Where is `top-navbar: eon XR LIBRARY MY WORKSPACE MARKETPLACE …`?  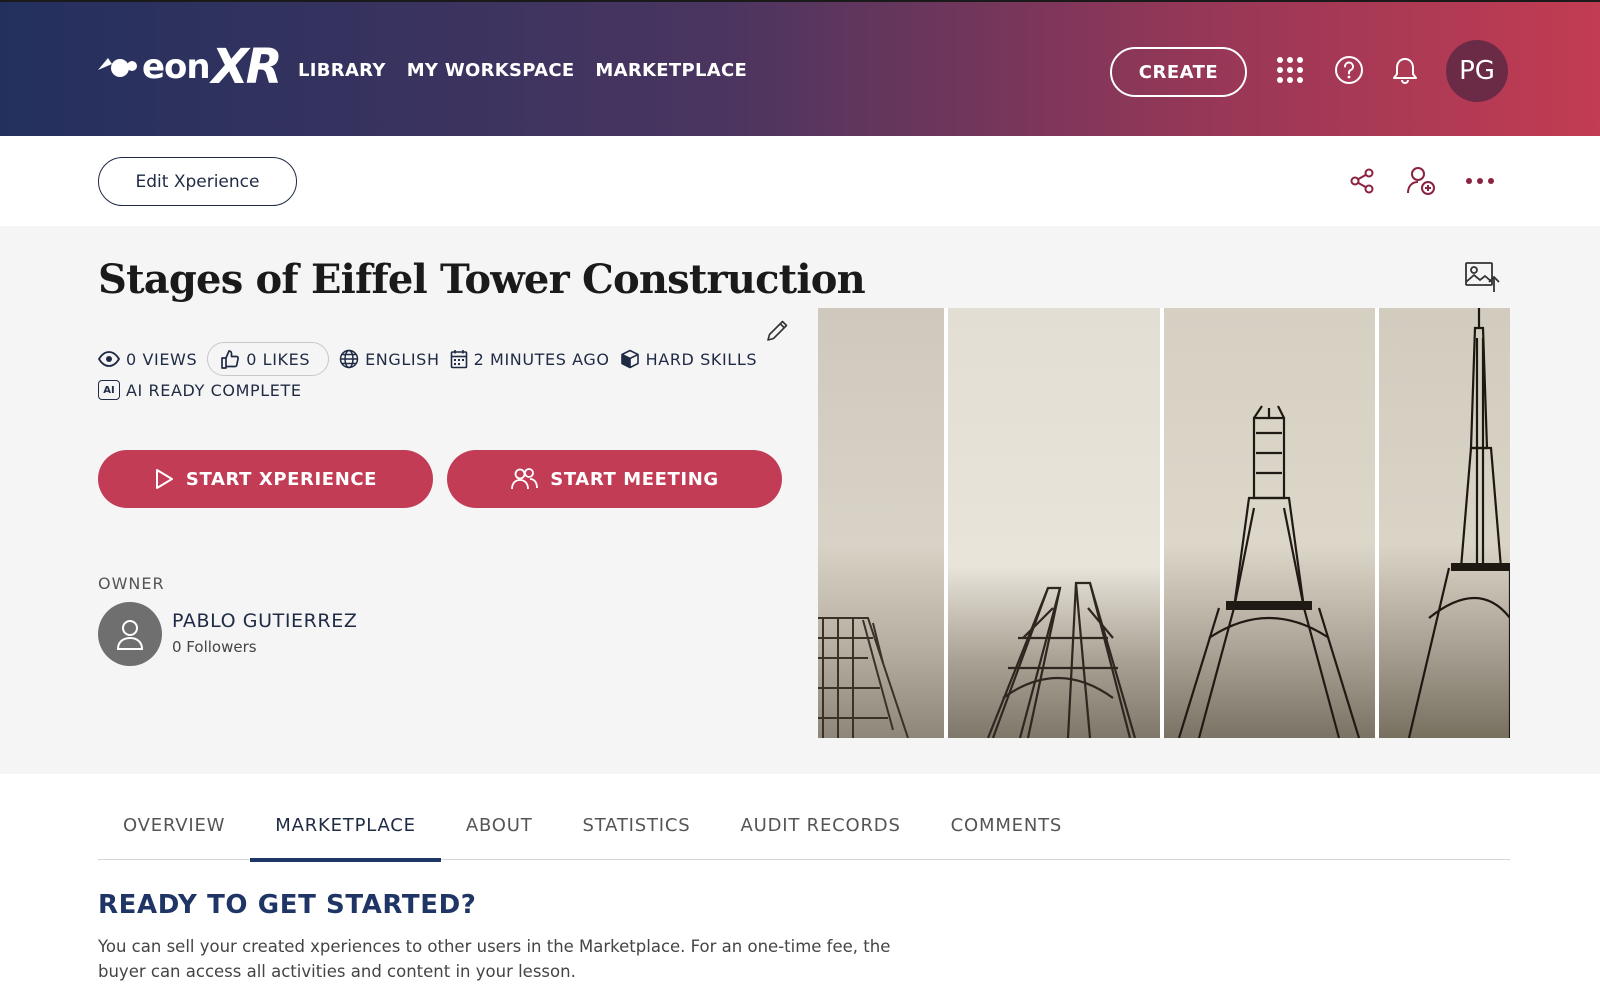 top-navbar: eon XR LIBRARY MY WORKSPACE MARKETPLACE … is located at coordinates (800, 68).